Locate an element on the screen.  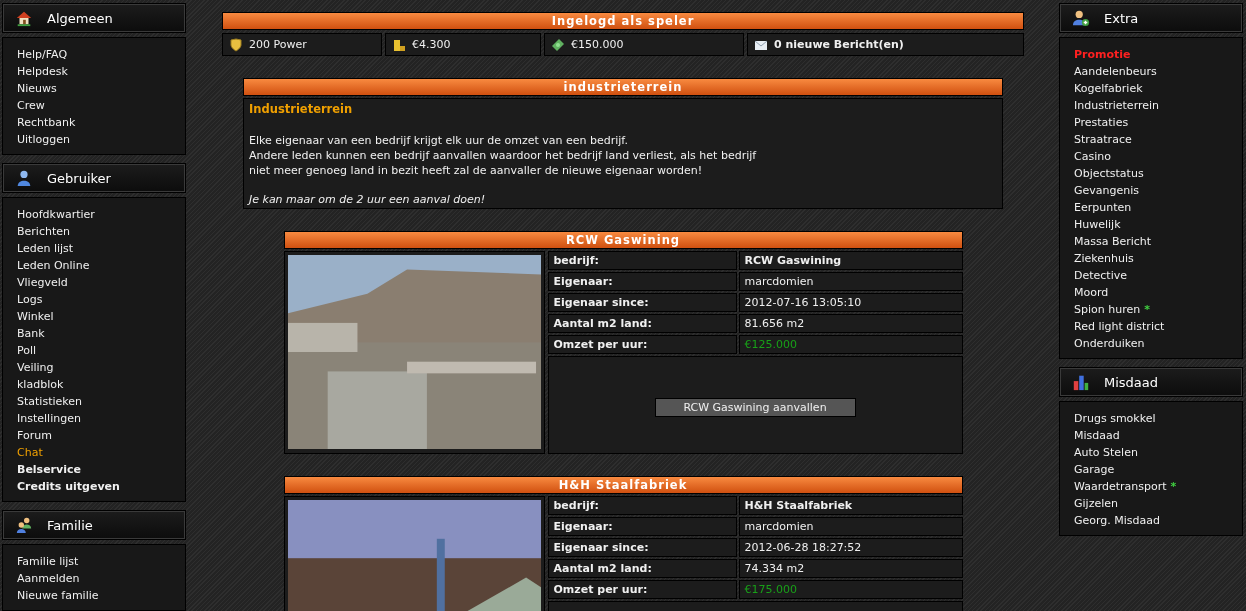
menu-link: Red light district is located at coordinates (1119, 326).